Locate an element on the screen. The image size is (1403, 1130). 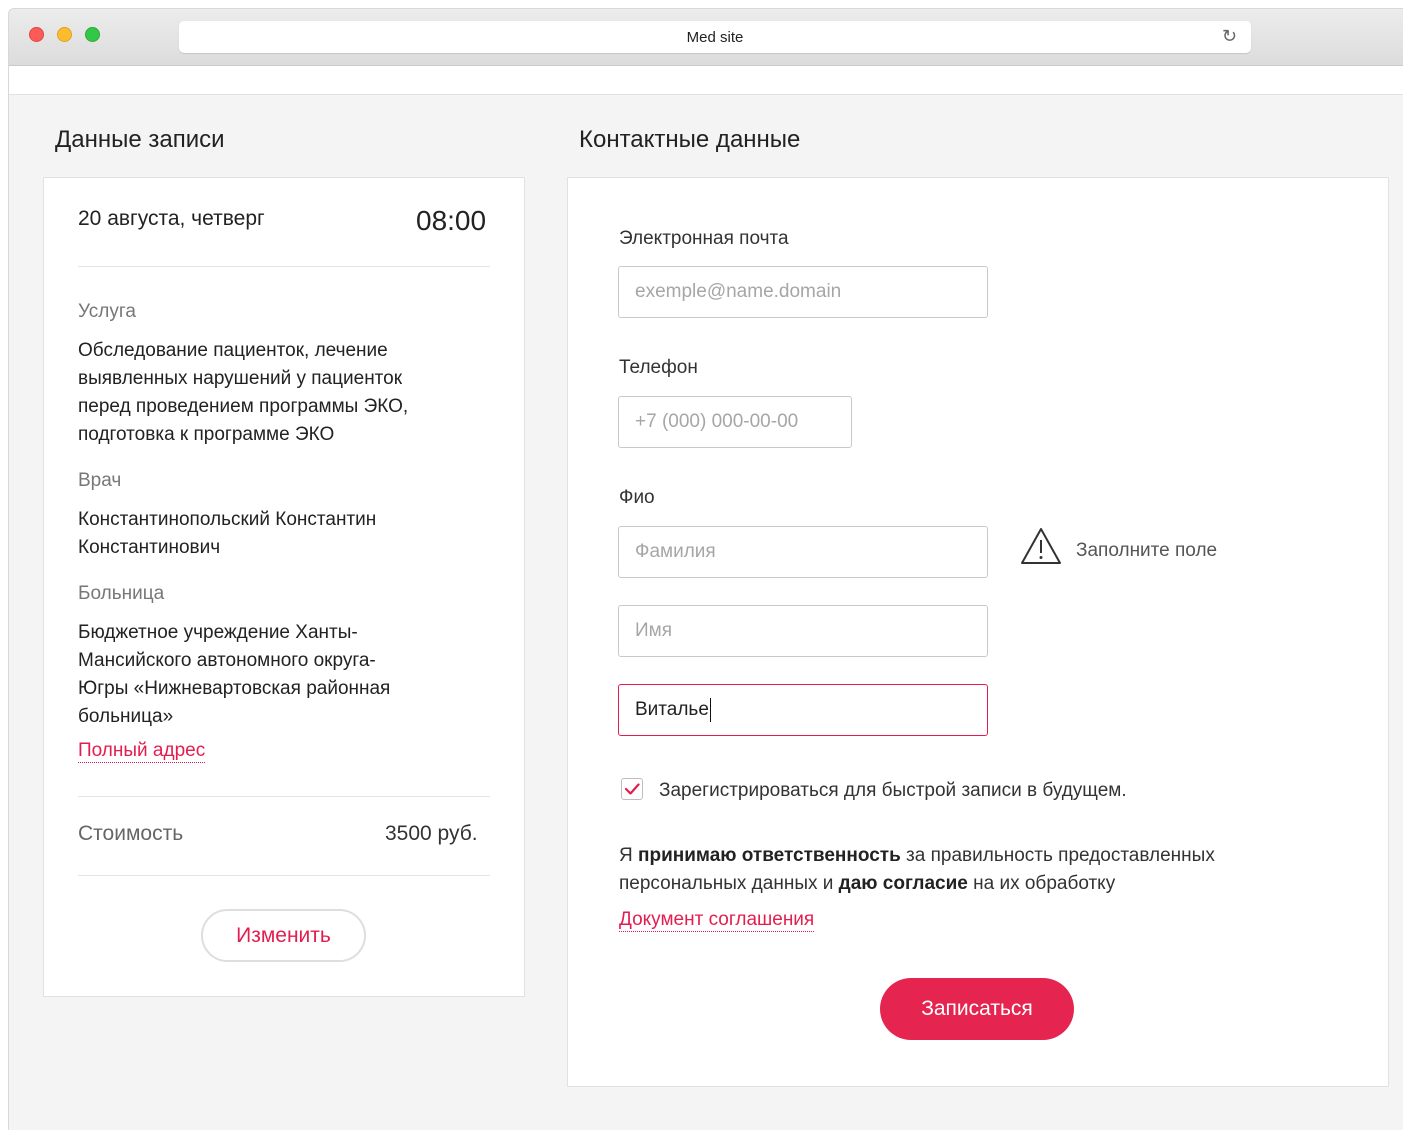
surname-input: Фамилия is located at coordinates (803, 552).